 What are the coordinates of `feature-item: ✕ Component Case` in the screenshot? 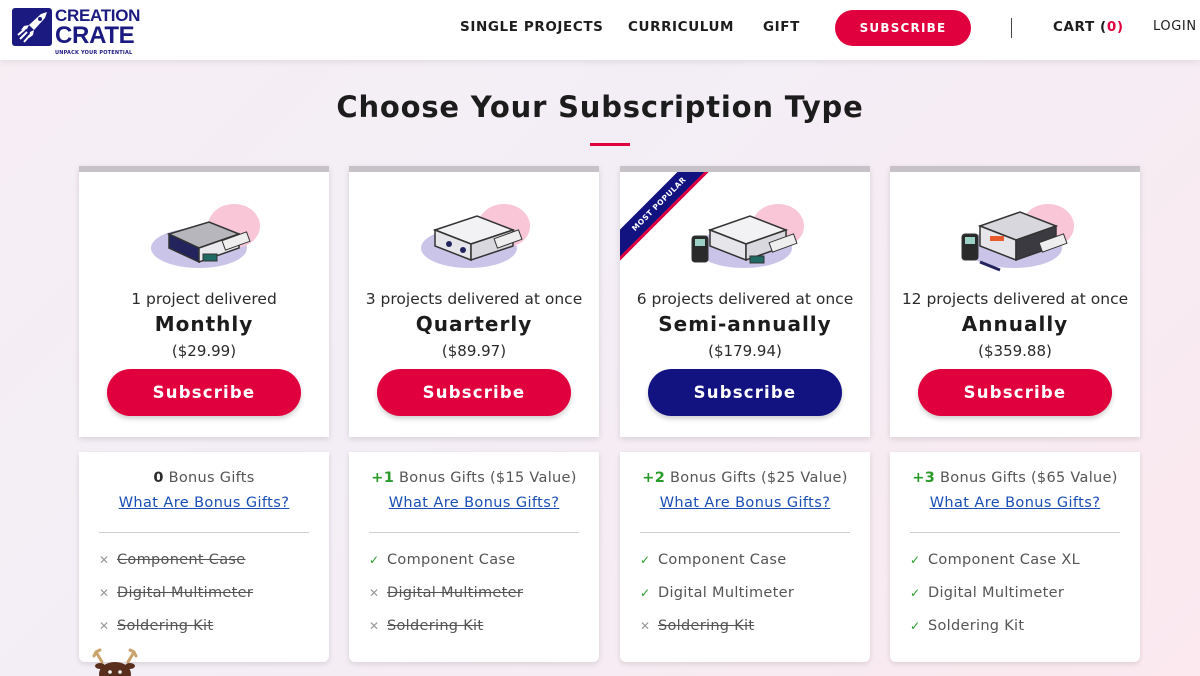 It's located at (209, 560).